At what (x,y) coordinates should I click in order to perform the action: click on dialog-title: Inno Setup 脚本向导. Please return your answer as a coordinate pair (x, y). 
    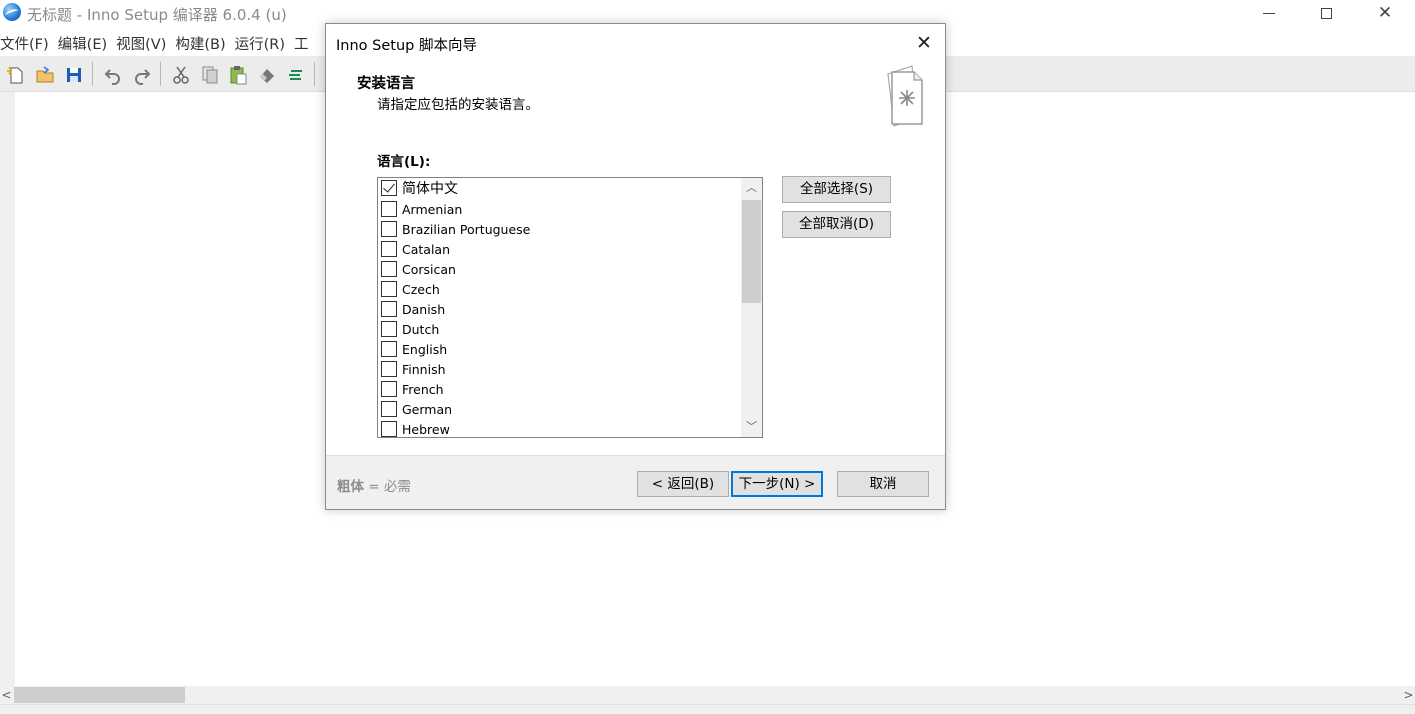
    Looking at the image, I should click on (406, 46).